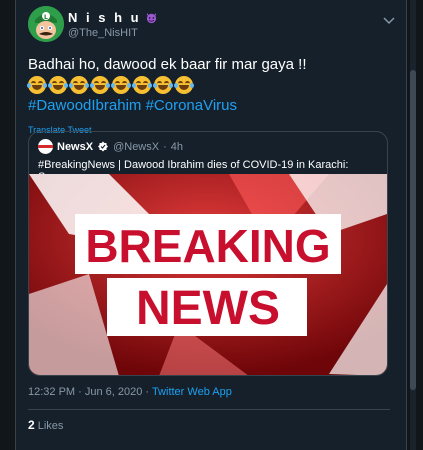  I want to click on hashtags: #DawoodIbrahim #CoronaVirus, so click(208, 105).